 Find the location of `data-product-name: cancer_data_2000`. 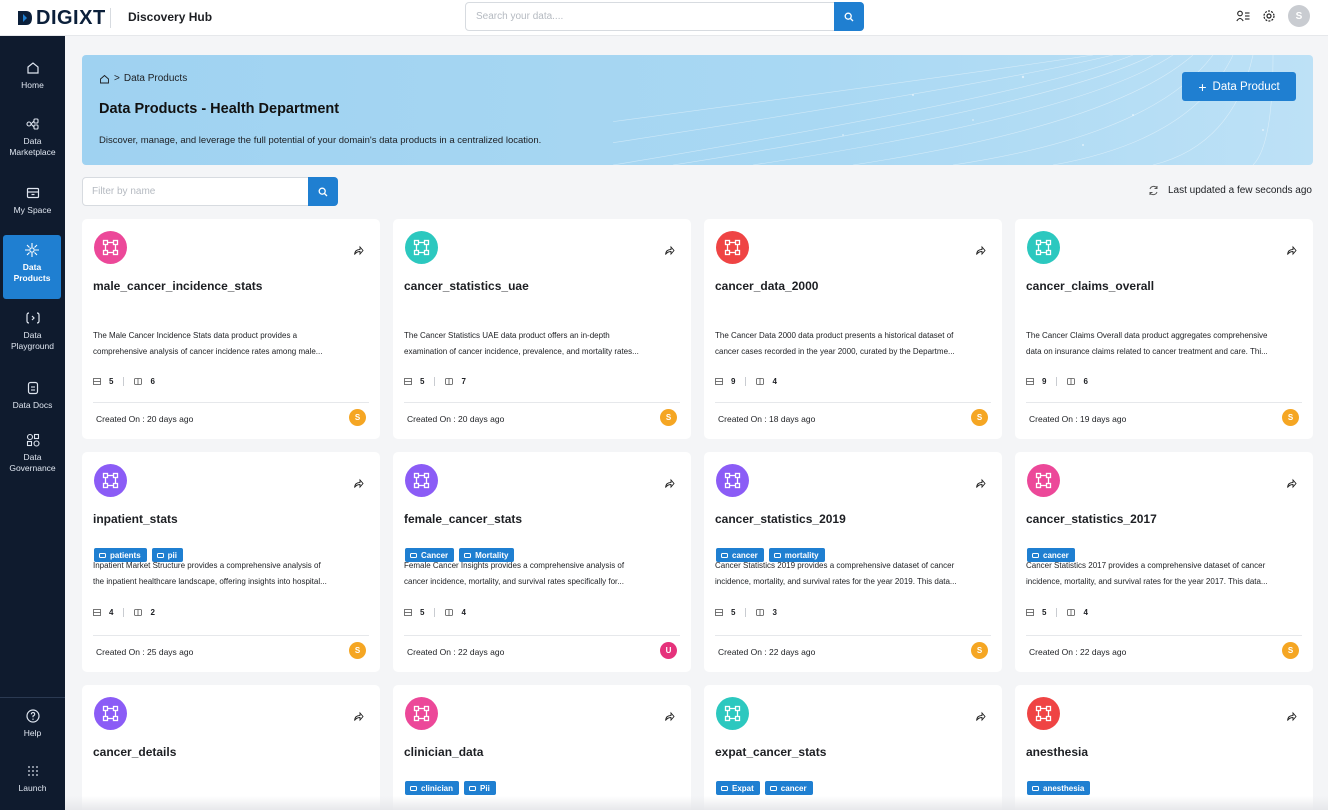

data-product-name: cancer_data_2000 is located at coordinates (766, 286).